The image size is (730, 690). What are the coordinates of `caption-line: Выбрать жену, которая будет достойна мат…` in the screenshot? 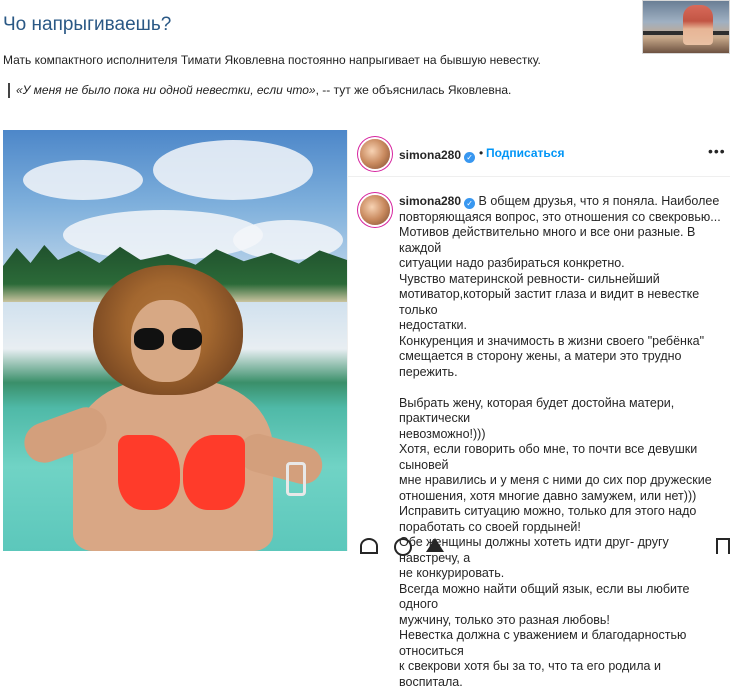 It's located at (537, 410).